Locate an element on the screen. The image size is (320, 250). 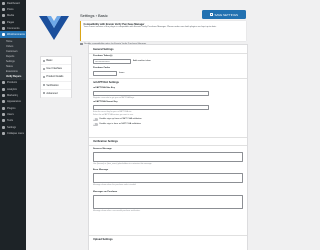
save-settings-button: SAVE SETTINGS is located at coordinates (224, 14).